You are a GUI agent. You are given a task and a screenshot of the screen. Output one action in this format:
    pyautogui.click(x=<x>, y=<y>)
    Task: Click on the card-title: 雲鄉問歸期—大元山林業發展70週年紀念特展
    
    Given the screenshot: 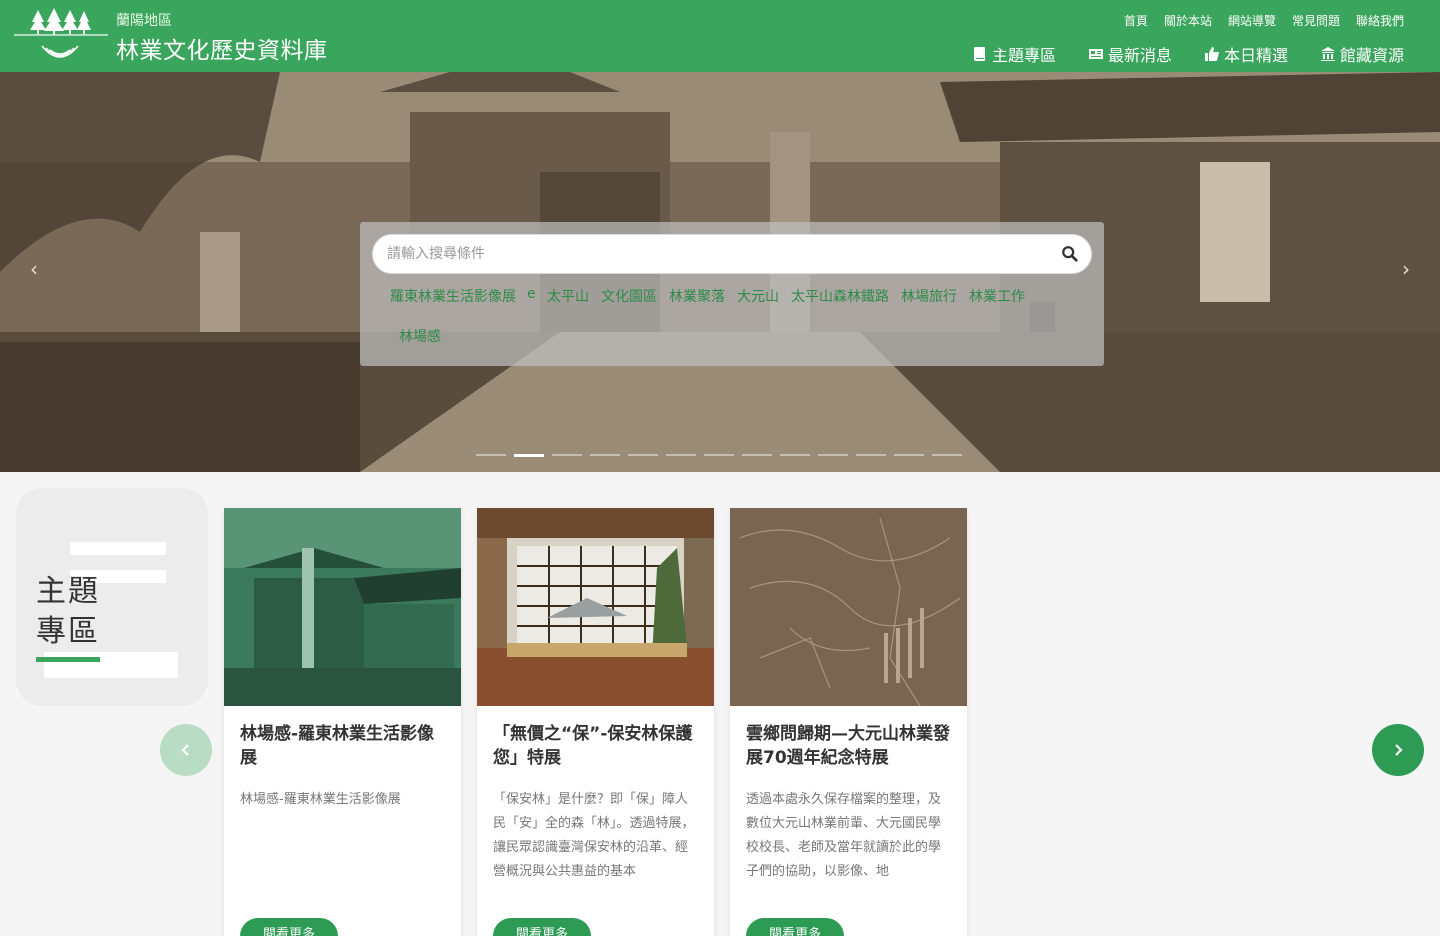 What is the action you would take?
    pyautogui.click(x=851, y=746)
    